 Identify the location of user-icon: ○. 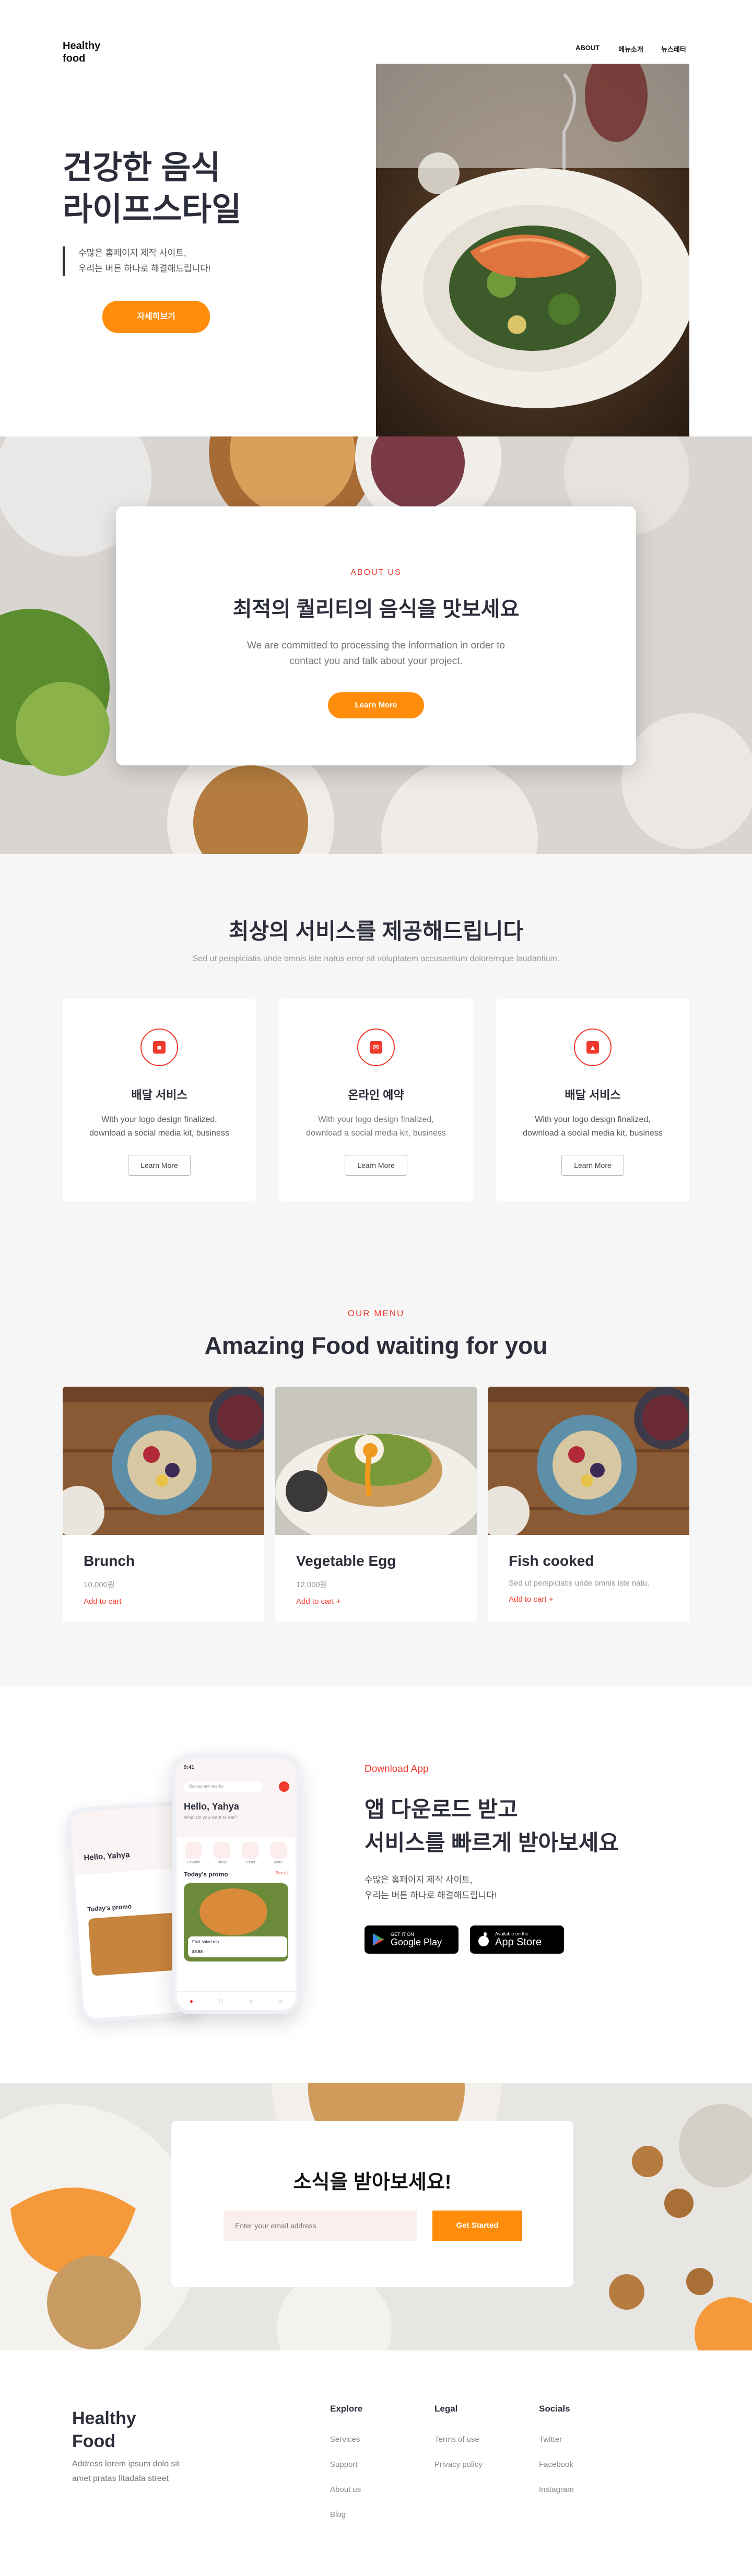
(281, 2001).